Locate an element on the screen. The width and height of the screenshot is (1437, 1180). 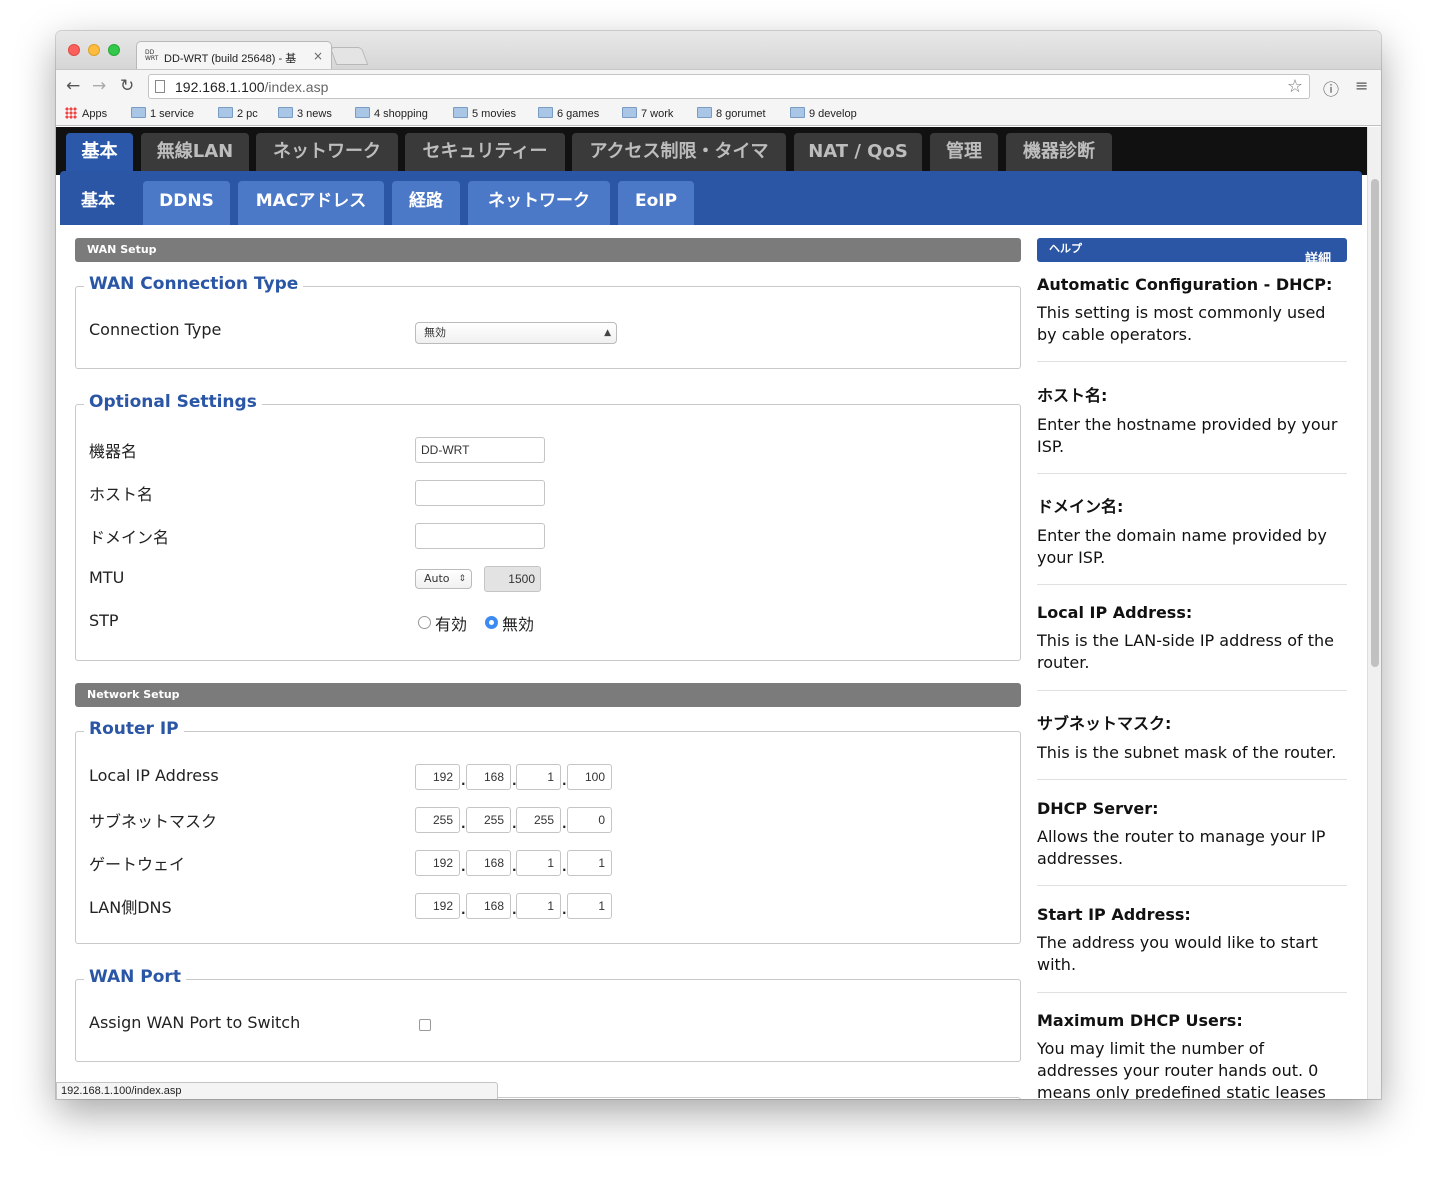
sub-tab-basic: 基本 is located at coordinates (98, 203).